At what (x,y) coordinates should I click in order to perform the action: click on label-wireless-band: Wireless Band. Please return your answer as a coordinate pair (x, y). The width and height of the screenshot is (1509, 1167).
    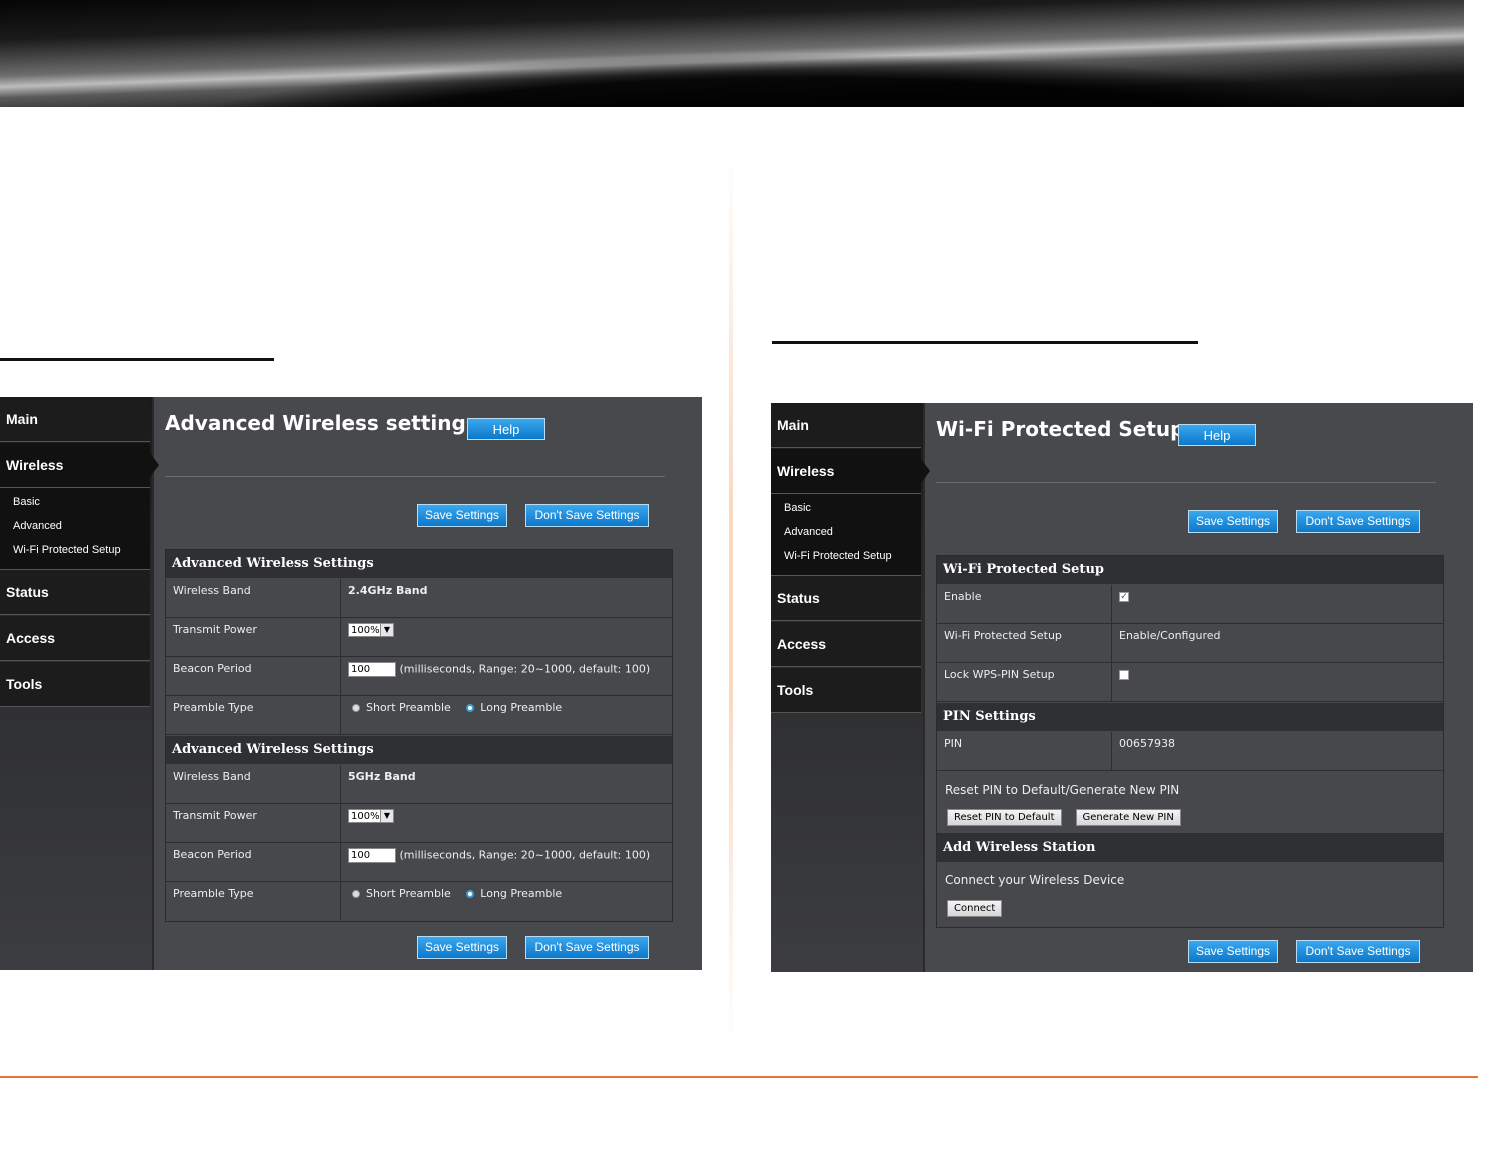
    Looking at the image, I should click on (253, 784).